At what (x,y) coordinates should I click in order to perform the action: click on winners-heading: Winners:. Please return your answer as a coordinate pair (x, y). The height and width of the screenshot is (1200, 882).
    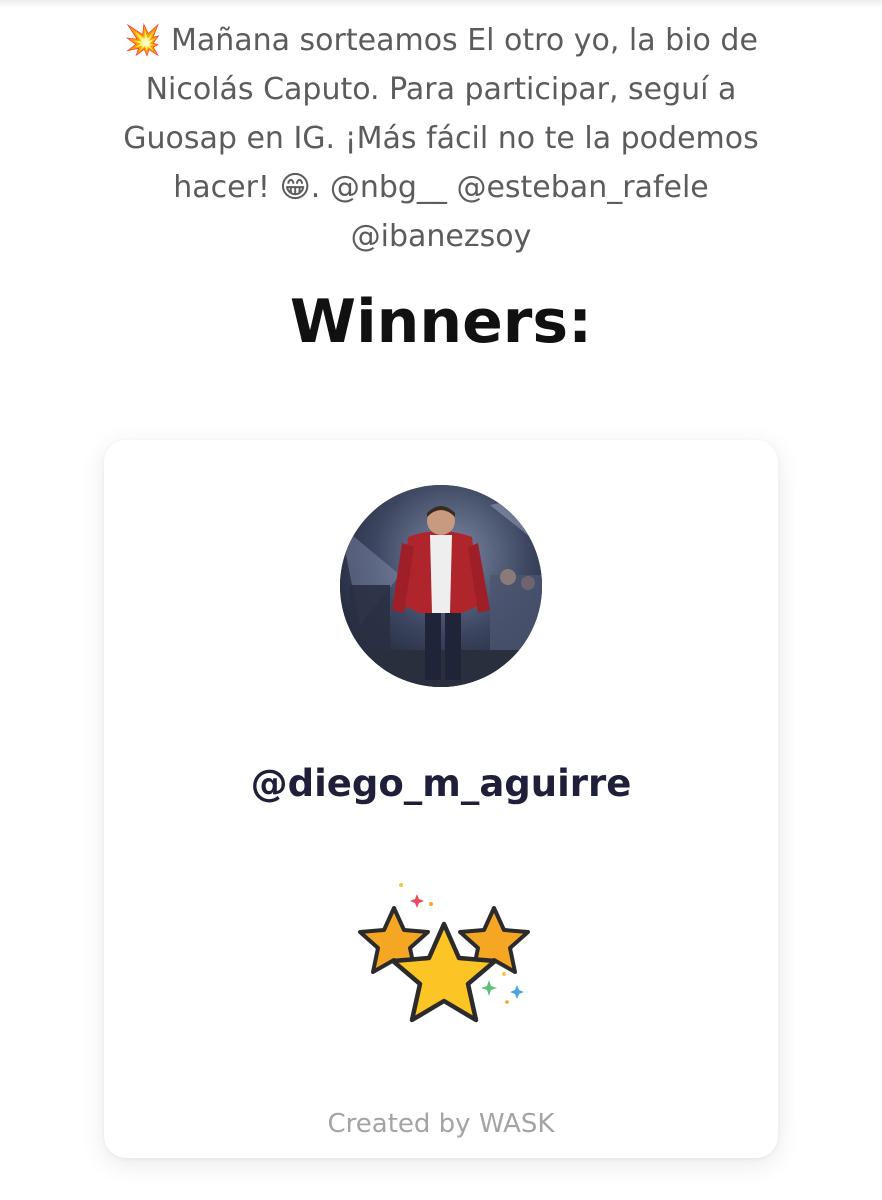
    Looking at the image, I should click on (441, 322).